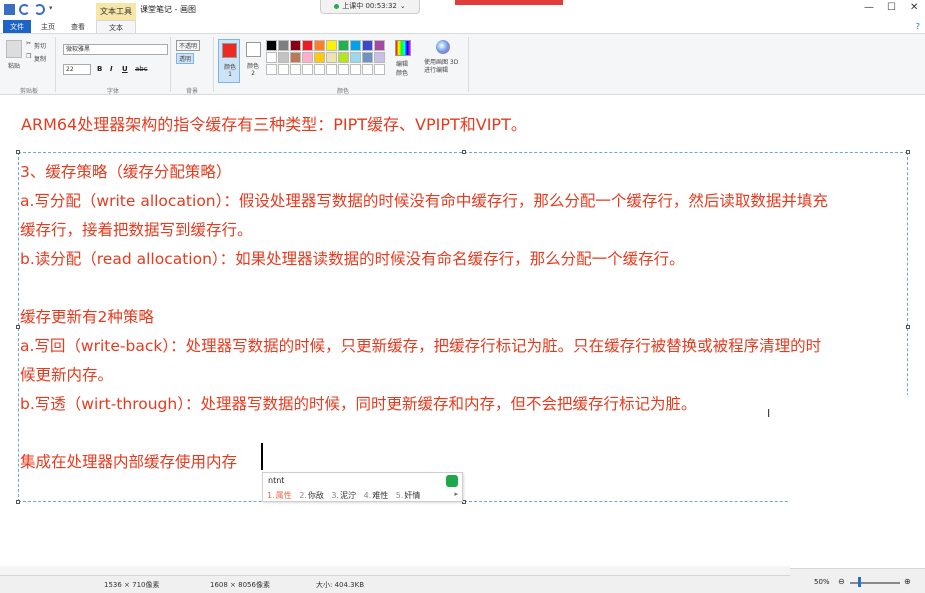 Image resolution: width=925 pixels, height=593 pixels. I want to click on status-bar: 1536 × 710像素 1608 × 8056像素 大小: 404.3KB, so click(462, 584).